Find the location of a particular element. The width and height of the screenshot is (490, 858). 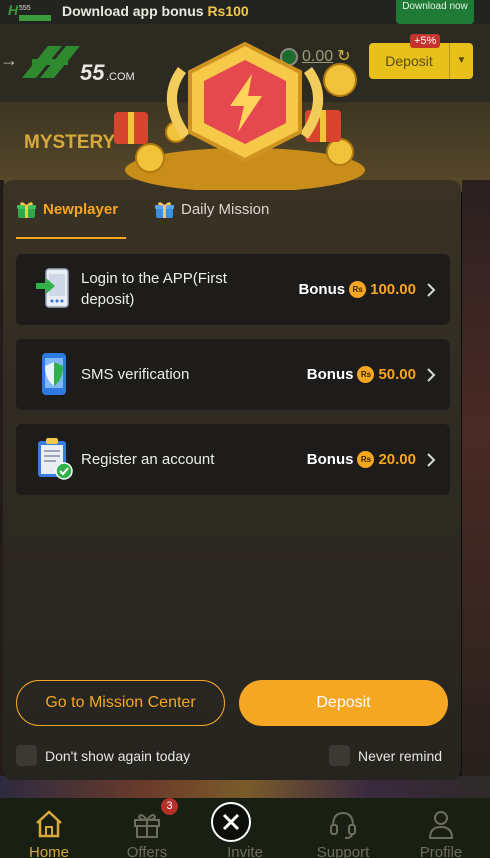

never-remind-option: Never remind is located at coordinates (385, 755).